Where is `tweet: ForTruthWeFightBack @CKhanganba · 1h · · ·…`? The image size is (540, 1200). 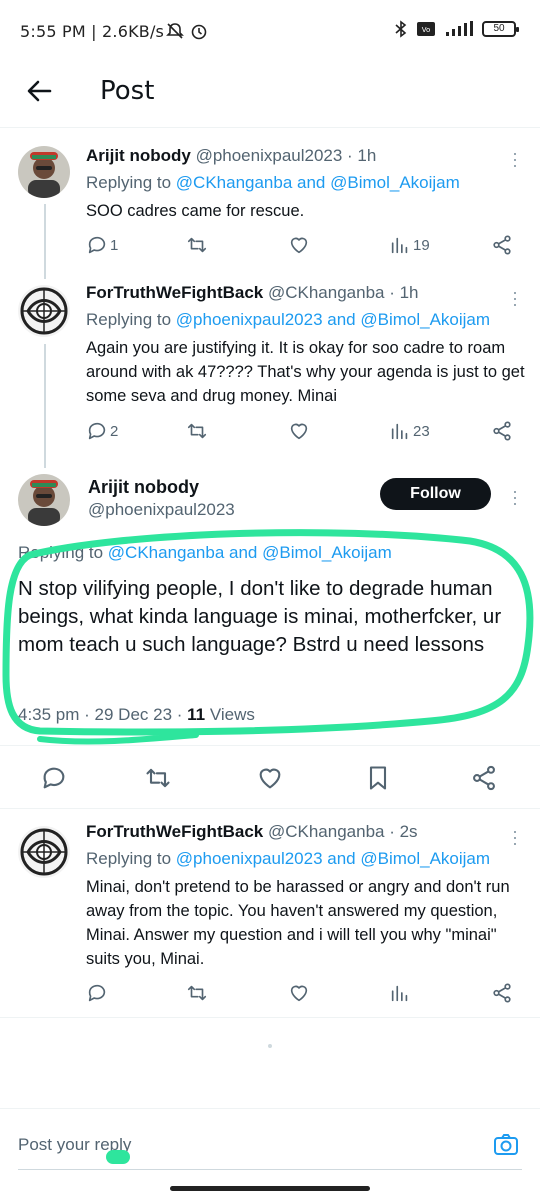 tweet: ForTruthWeFightBack @CKhanganba · 1h · · ·… is located at coordinates (270, 364).